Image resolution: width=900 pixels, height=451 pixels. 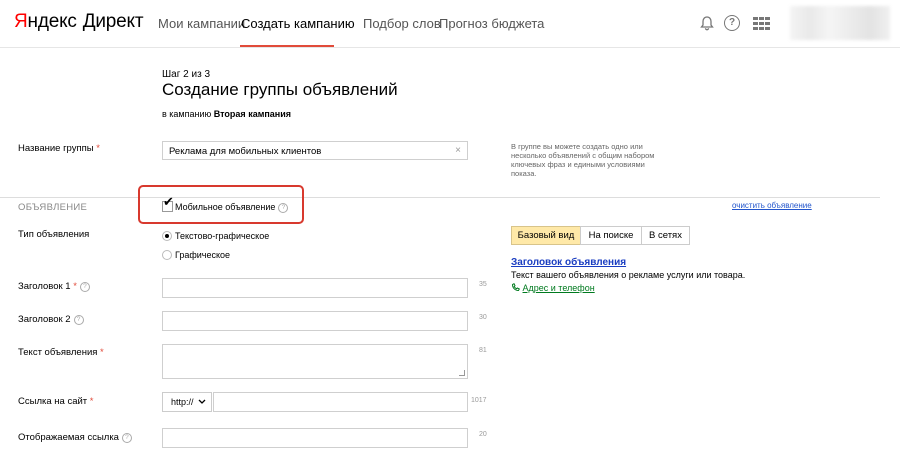 What do you see at coordinates (298, 23) in the screenshot?
I see `nav-create-campaign: Создать кампанию` at bounding box center [298, 23].